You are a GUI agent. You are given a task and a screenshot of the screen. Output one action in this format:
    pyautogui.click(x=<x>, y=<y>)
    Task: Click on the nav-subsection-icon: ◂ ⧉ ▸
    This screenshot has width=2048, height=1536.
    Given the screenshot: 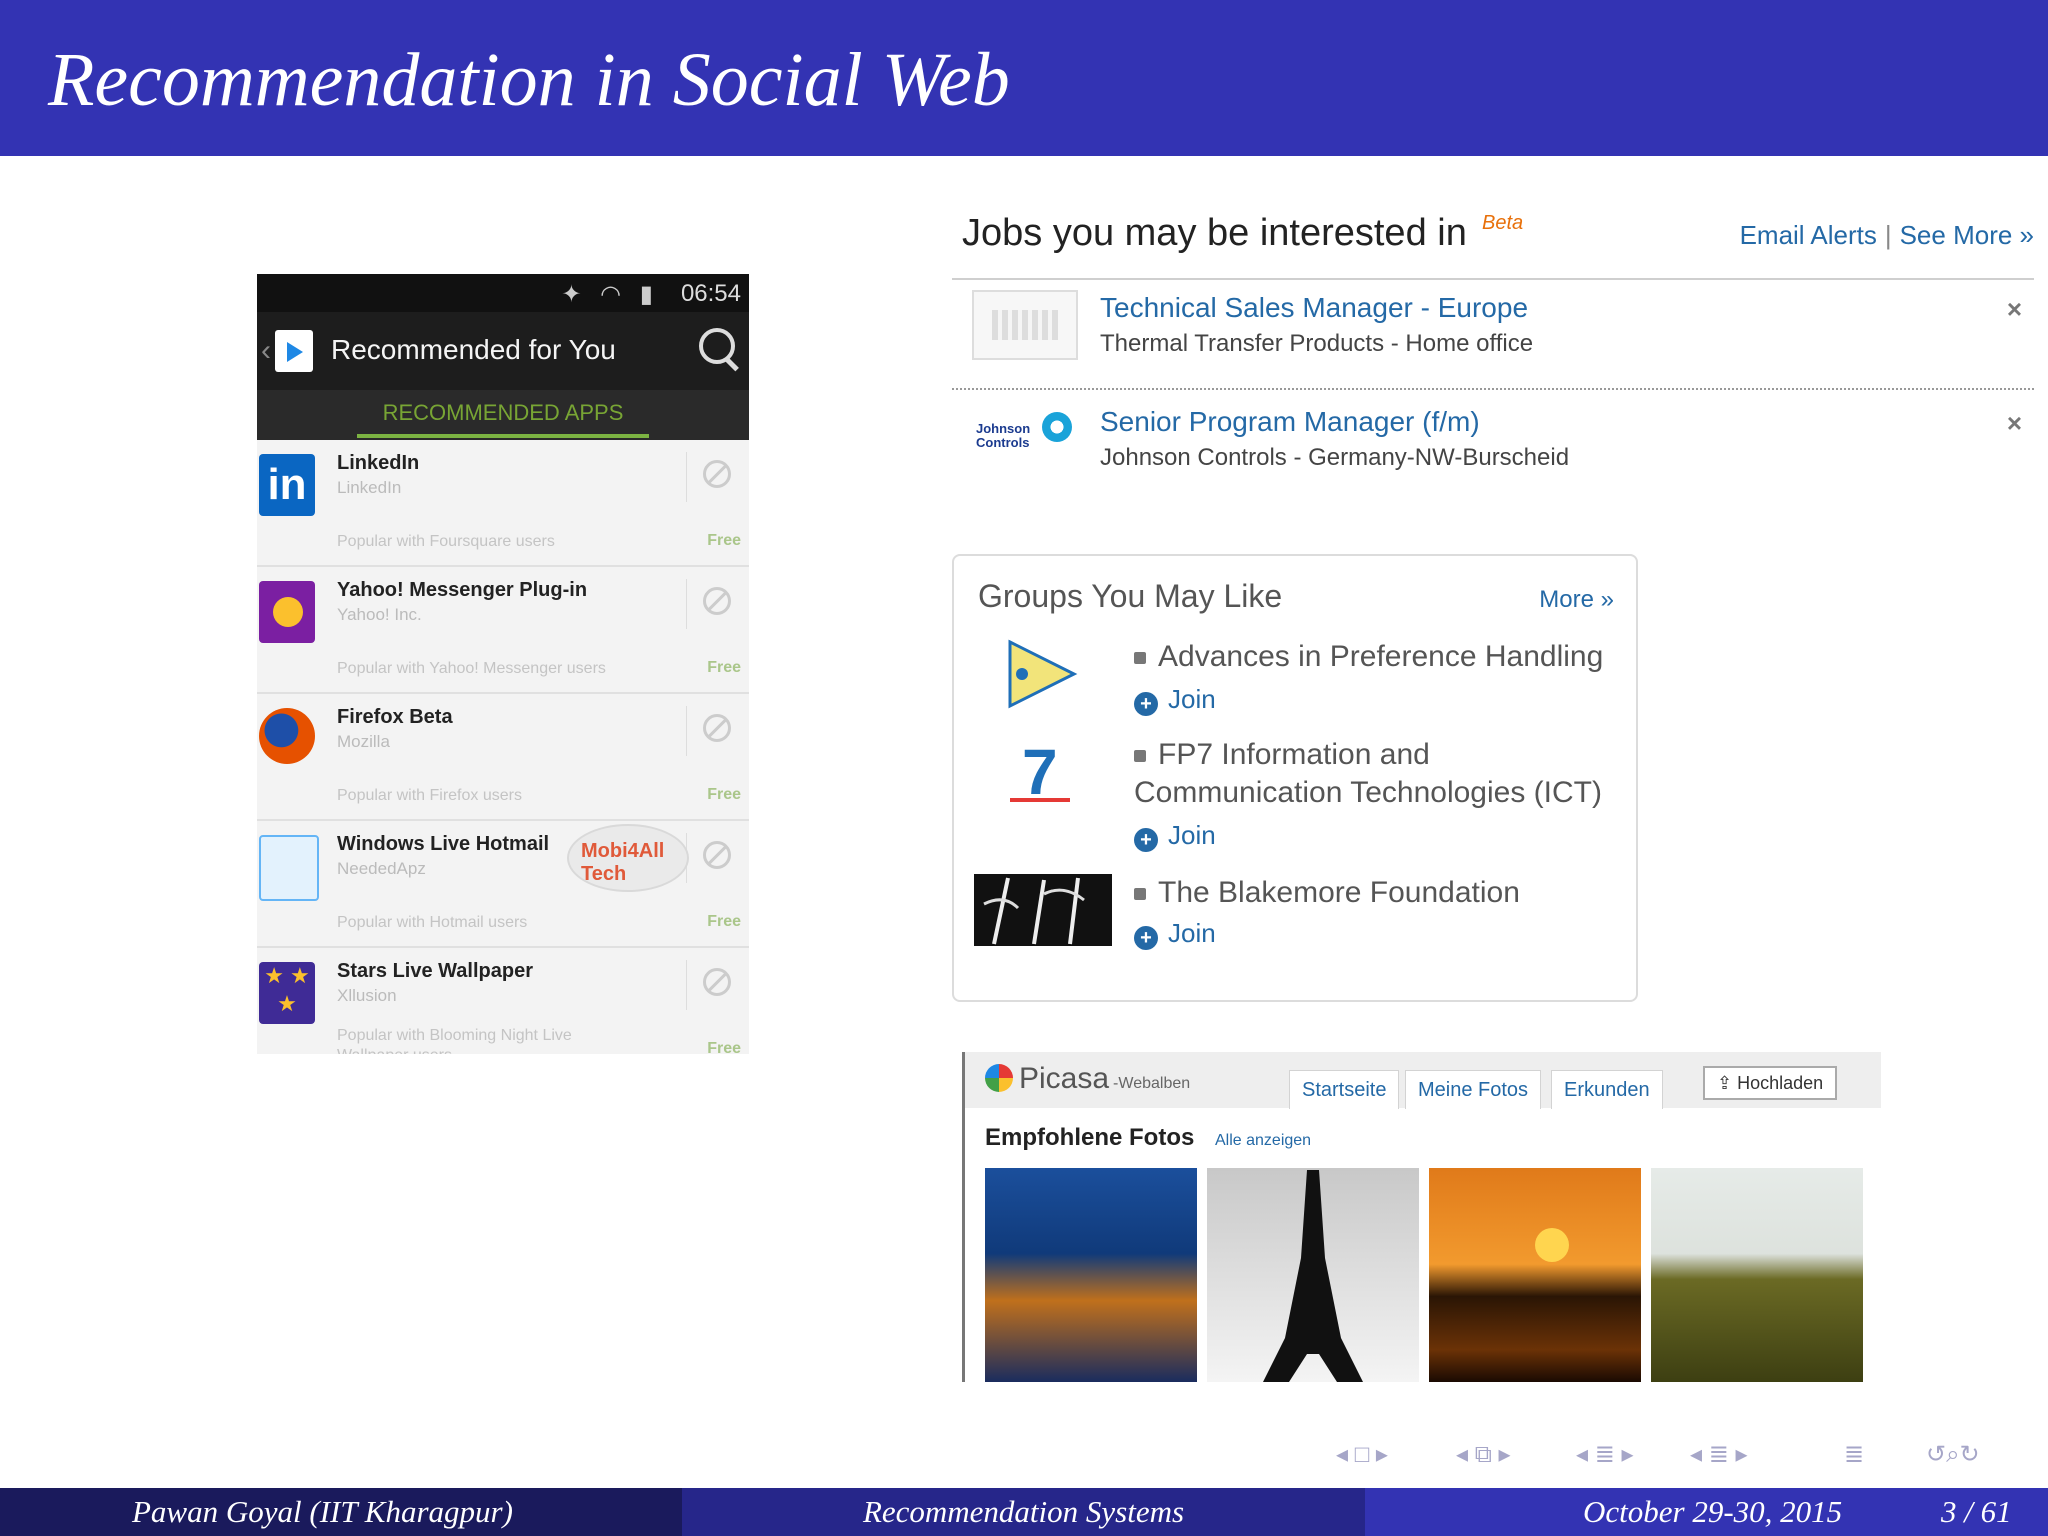 What is the action you would take?
    pyautogui.click(x=1483, y=1454)
    